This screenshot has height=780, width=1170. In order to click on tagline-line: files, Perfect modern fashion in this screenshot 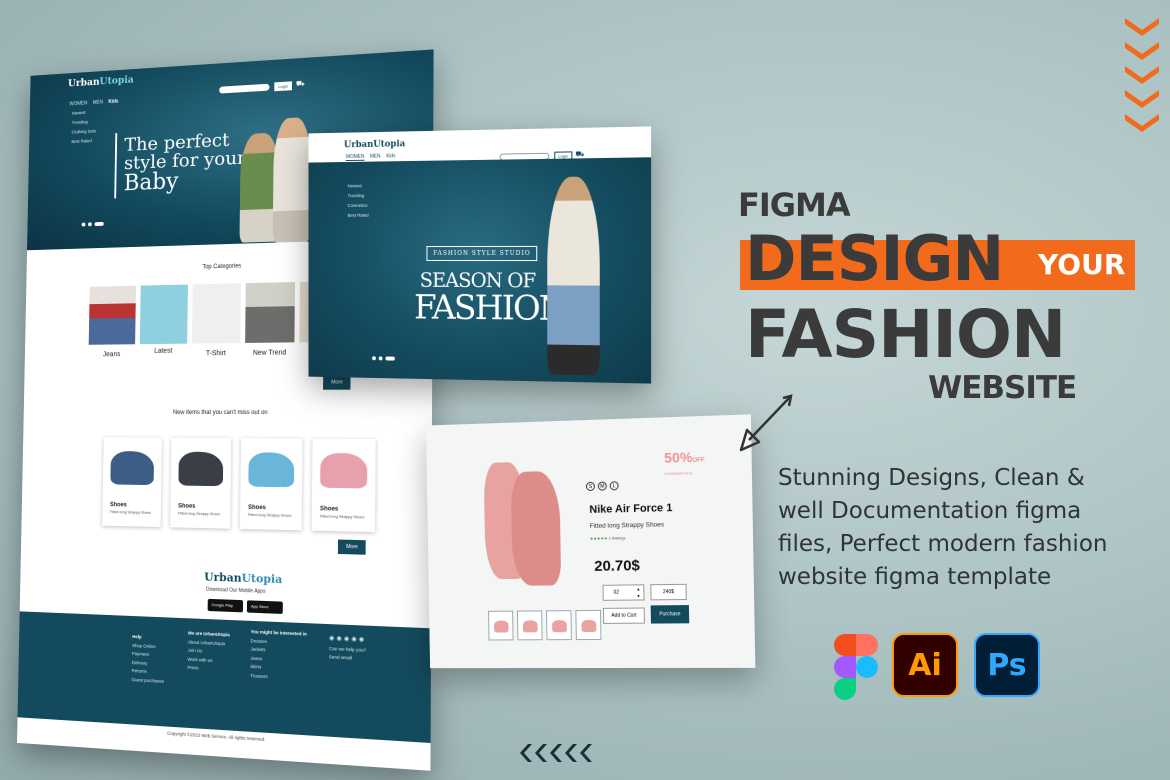, I will do `click(943, 544)`.